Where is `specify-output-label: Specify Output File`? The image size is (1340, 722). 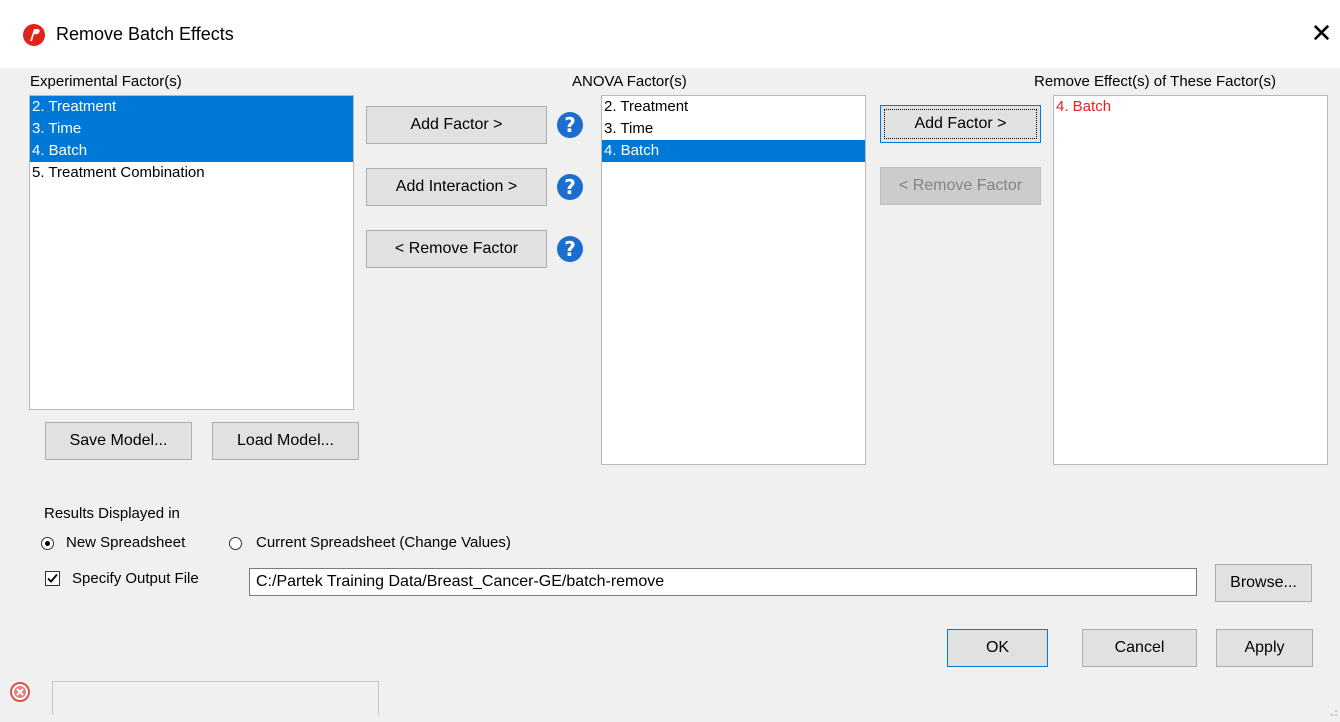
specify-output-label: Specify Output File is located at coordinates (135, 578).